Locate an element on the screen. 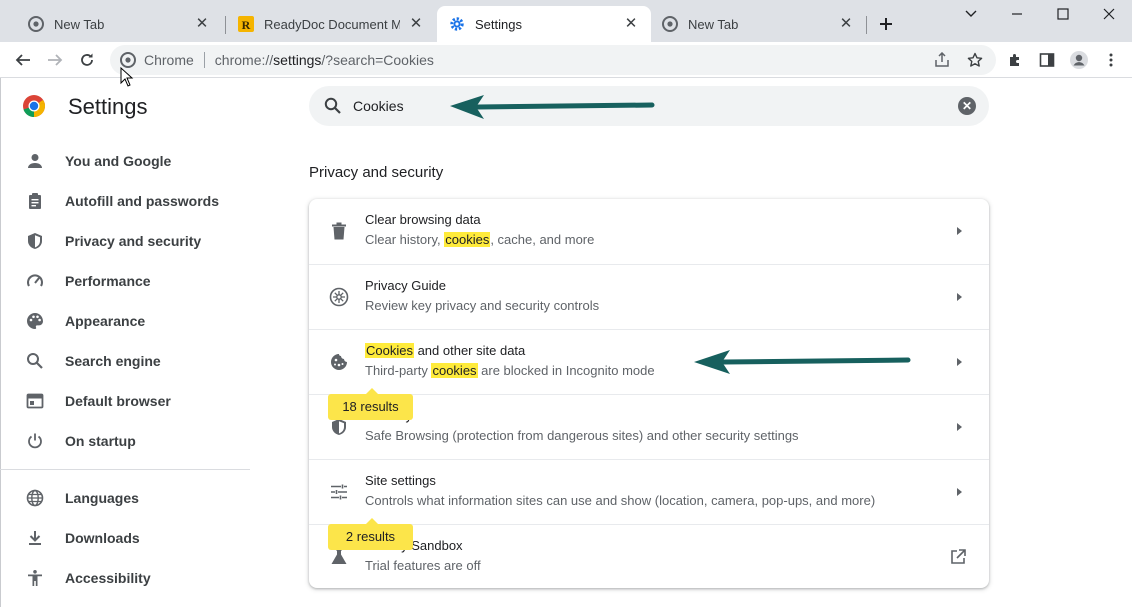  maximize-button is located at coordinates (1063, 14).